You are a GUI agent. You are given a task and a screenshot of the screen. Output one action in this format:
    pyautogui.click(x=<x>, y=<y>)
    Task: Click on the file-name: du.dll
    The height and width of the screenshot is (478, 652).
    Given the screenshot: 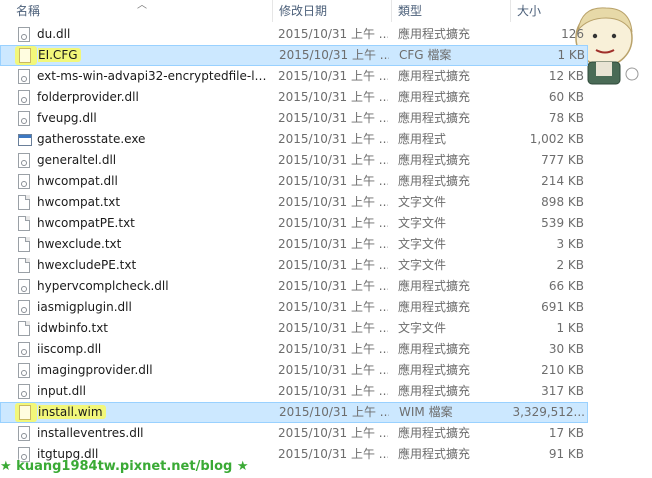 What is the action you would take?
    pyautogui.click(x=54, y=34)
    